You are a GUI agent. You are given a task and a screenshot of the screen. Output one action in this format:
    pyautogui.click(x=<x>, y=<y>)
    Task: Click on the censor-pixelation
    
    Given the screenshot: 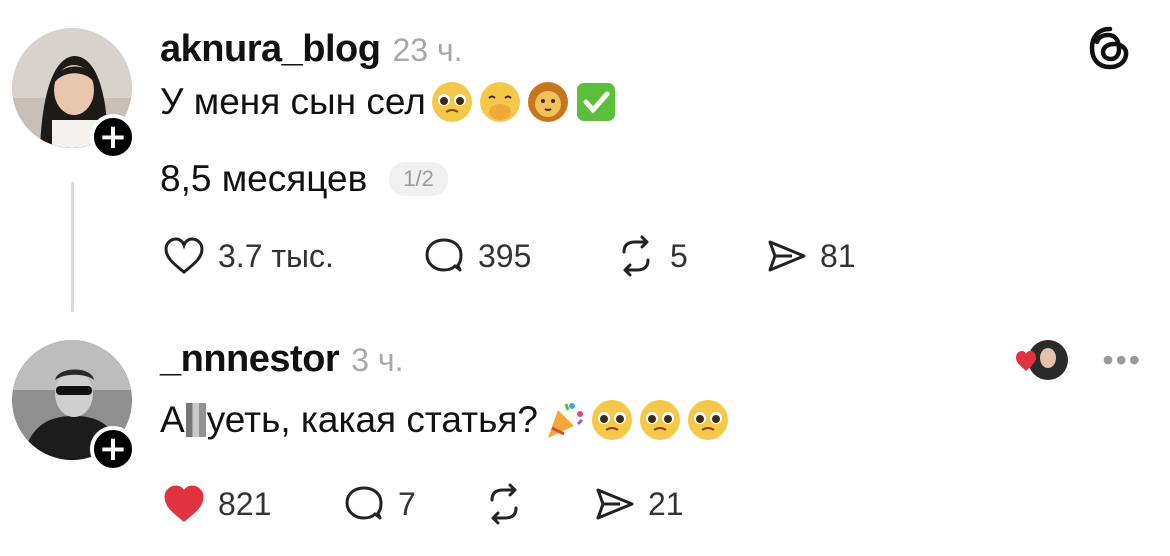 What is the action you would take?
    pyautogui.click(x=195, y=420)
    